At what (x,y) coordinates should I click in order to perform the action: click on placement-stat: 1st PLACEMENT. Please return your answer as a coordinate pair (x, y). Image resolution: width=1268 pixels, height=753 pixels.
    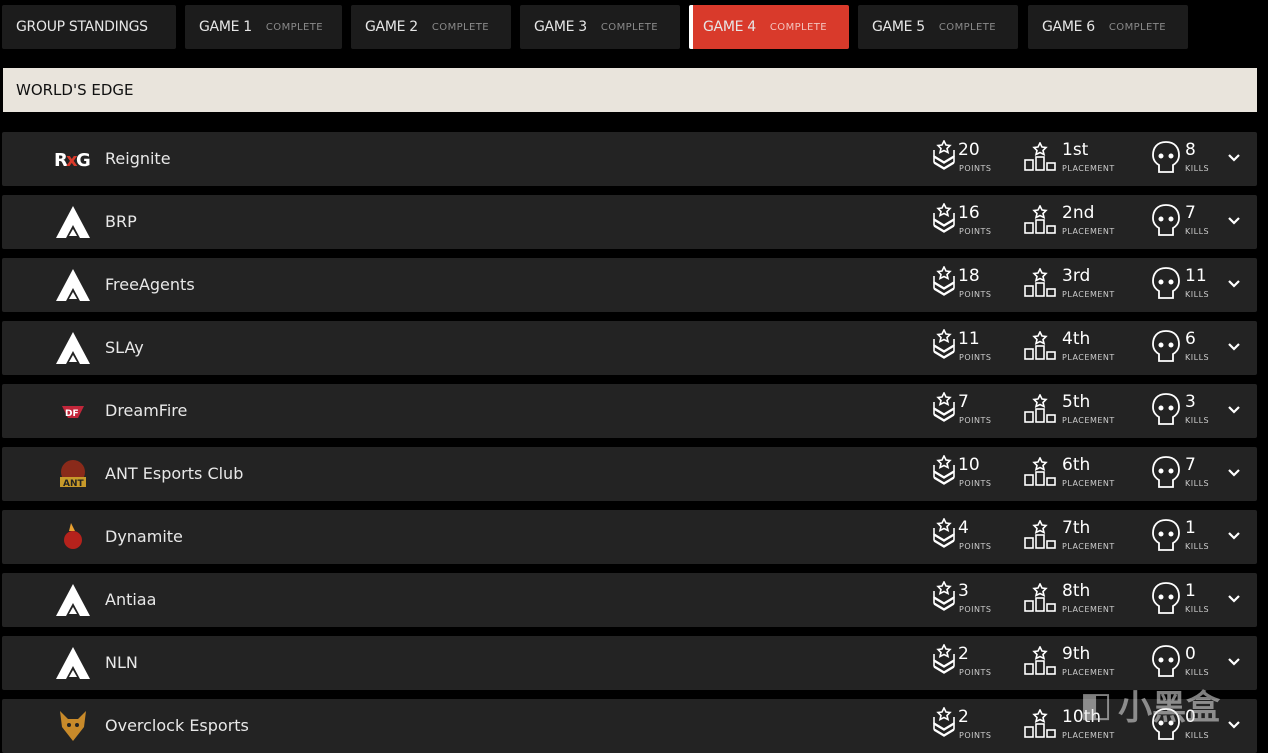
    Looking at the image, I should click on (1079, 160).